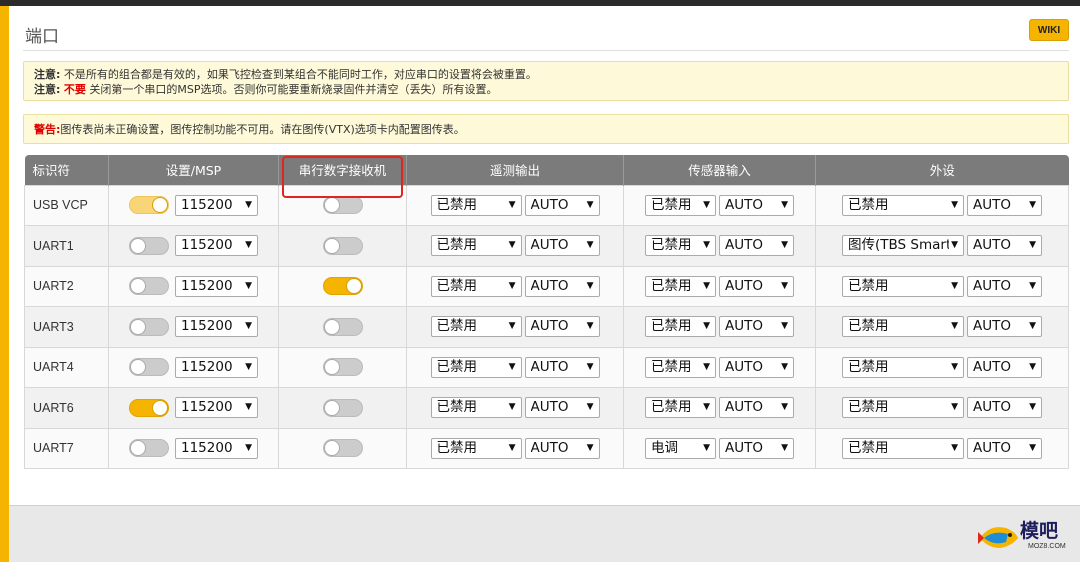 This screenshot has width=1080, height=562. I want to click on peripheral-cell: 图传(TBS SmartAudio) AUTO, so click(942, 246).